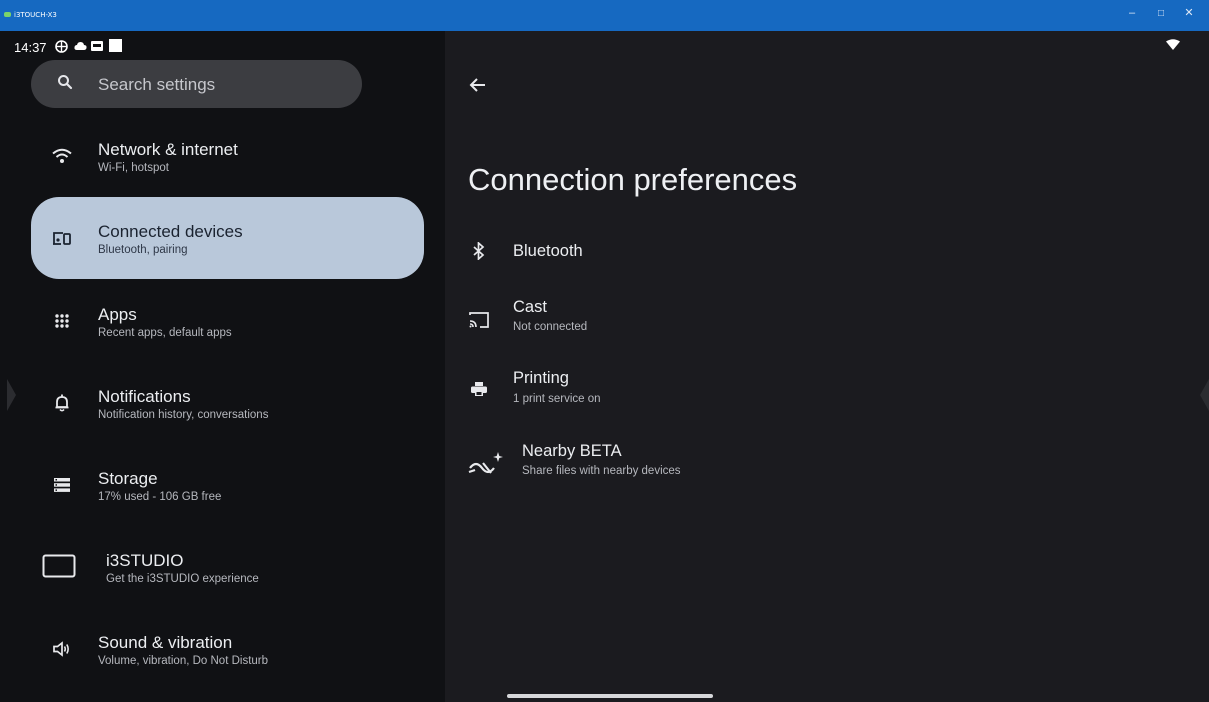 This screenshot has width=1209, height=702. What do you see at coordinates (183, 661) in the screenshot?
I see `sidebar-item-subtitle: Volume, vibration, Do Not Disturb` at bounding box center [183, 661].